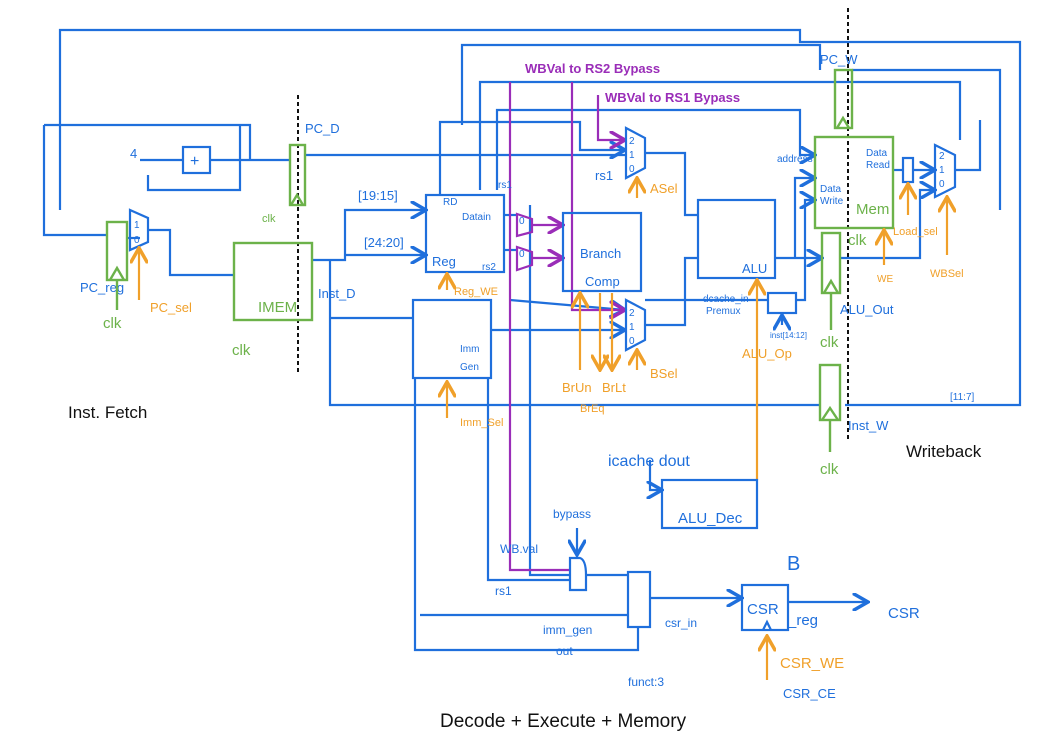 Image resolution: width=1062 pixels, height=751 pixels. What do you see at coordinates (522, 254) in the screenshot?
I see `bypass-mux-2-in0: 0` at bounding box center [522, 254].